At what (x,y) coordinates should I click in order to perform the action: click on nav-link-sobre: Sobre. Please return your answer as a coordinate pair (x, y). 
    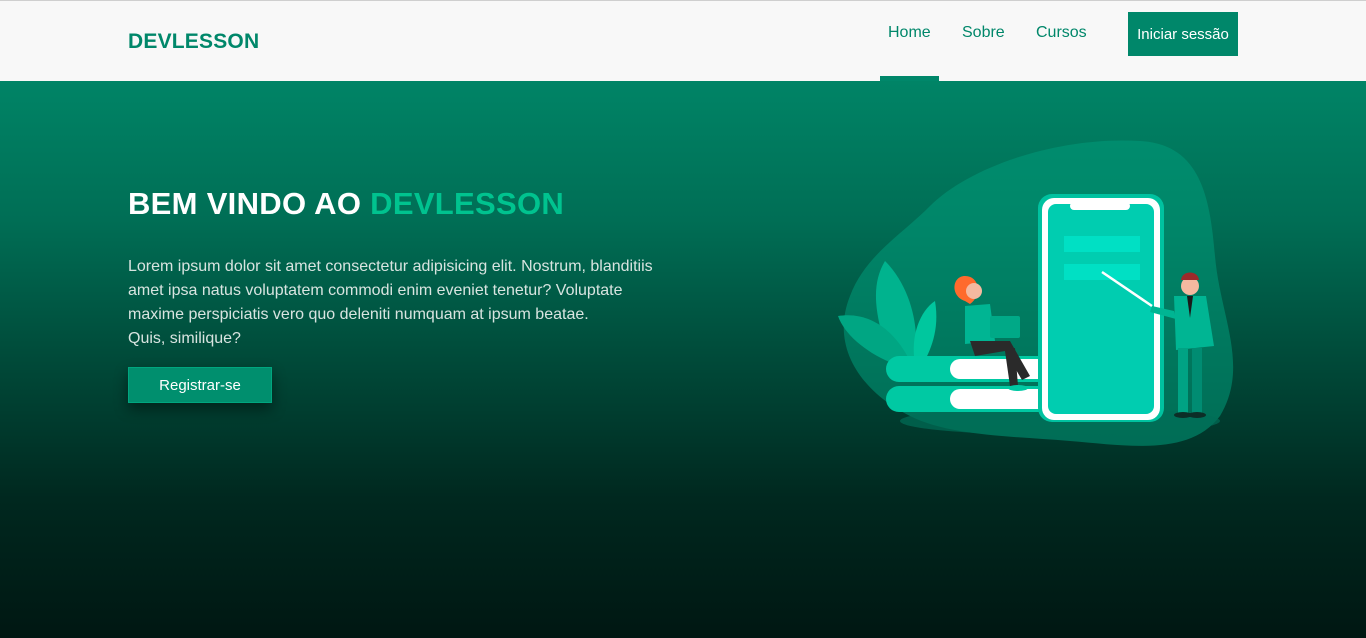
    Looking at the image, I should click on (983, 33).